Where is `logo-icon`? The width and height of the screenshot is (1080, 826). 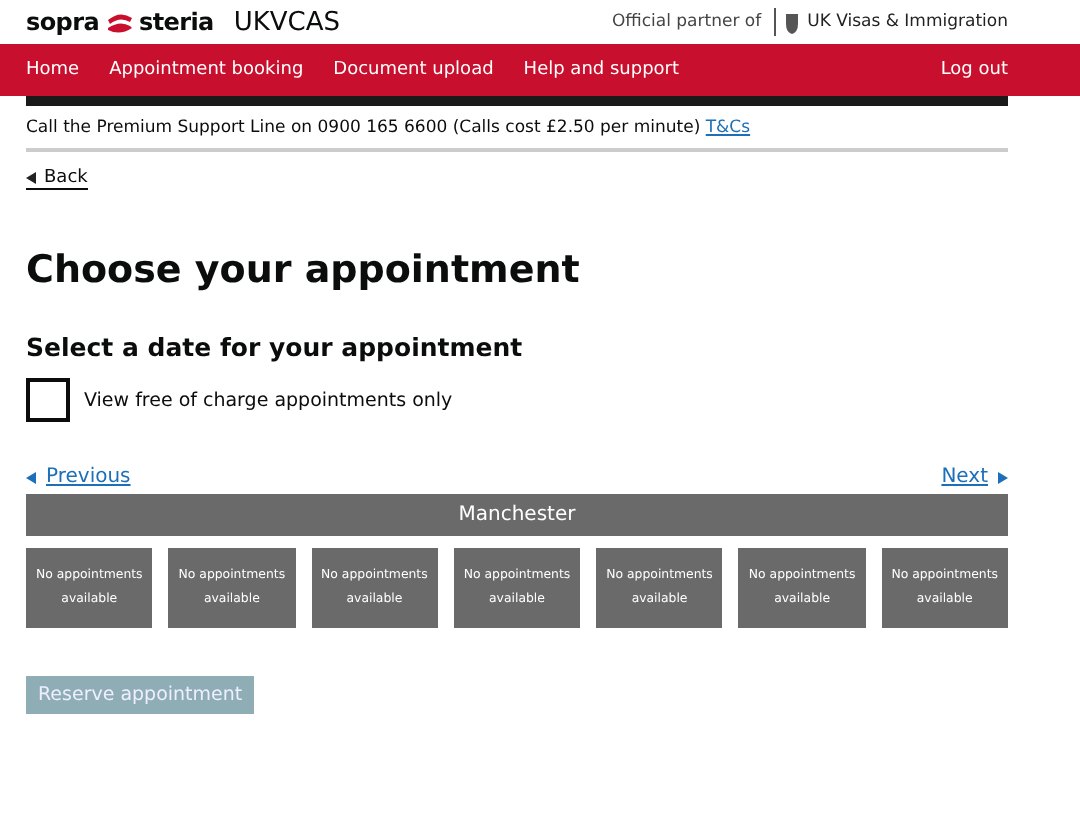
logo-icon is located at coordinates (119, 22).